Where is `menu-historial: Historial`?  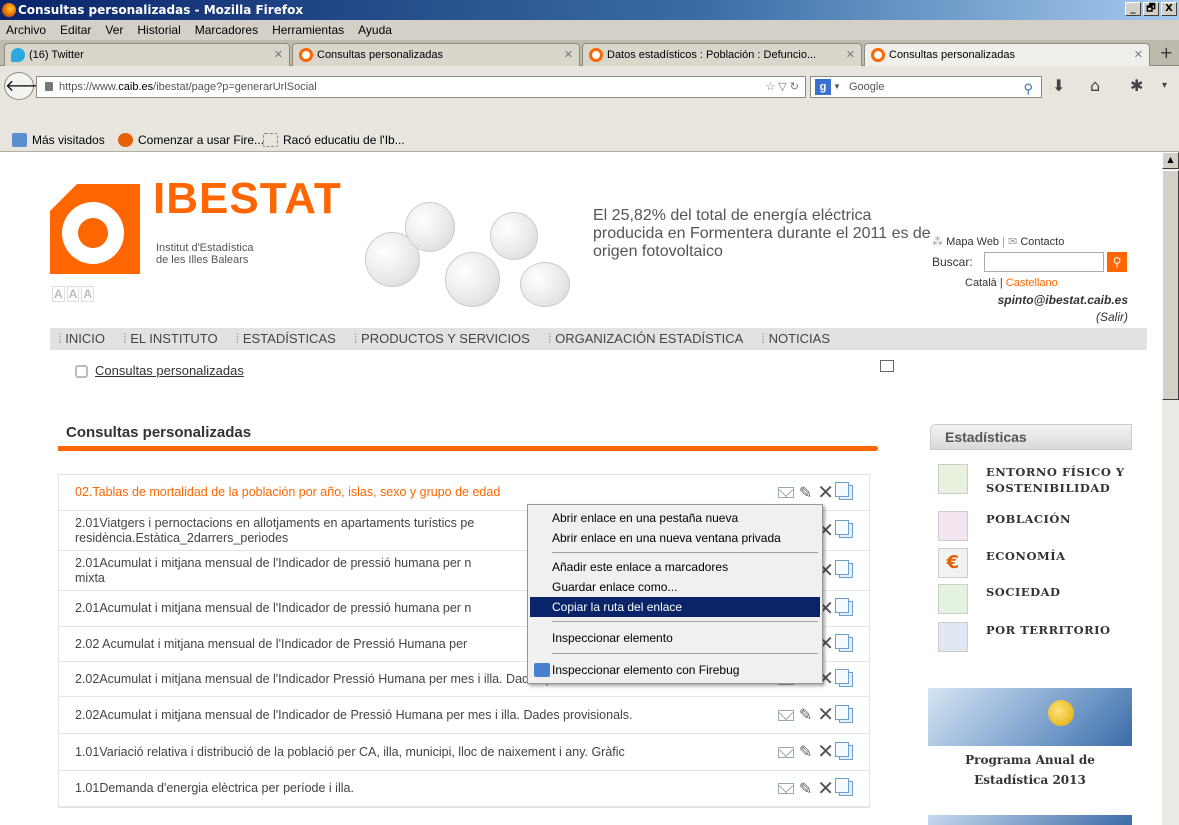
menu-historial: Historial is located at coordinates (158, 30).